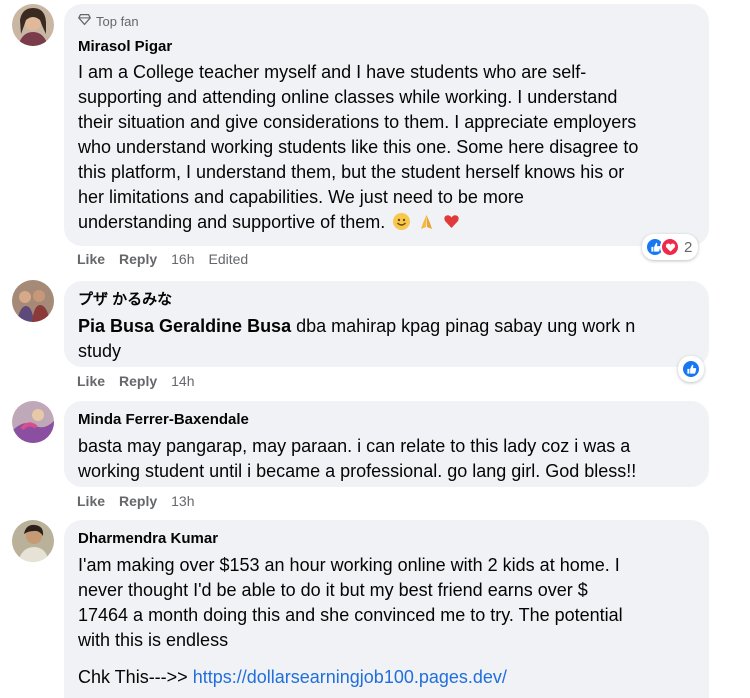 This screenshot has width=750, height=698. Describe the element at coordinates (229, 259) in the screenshot. I see `edited-label: Edited` at that location.